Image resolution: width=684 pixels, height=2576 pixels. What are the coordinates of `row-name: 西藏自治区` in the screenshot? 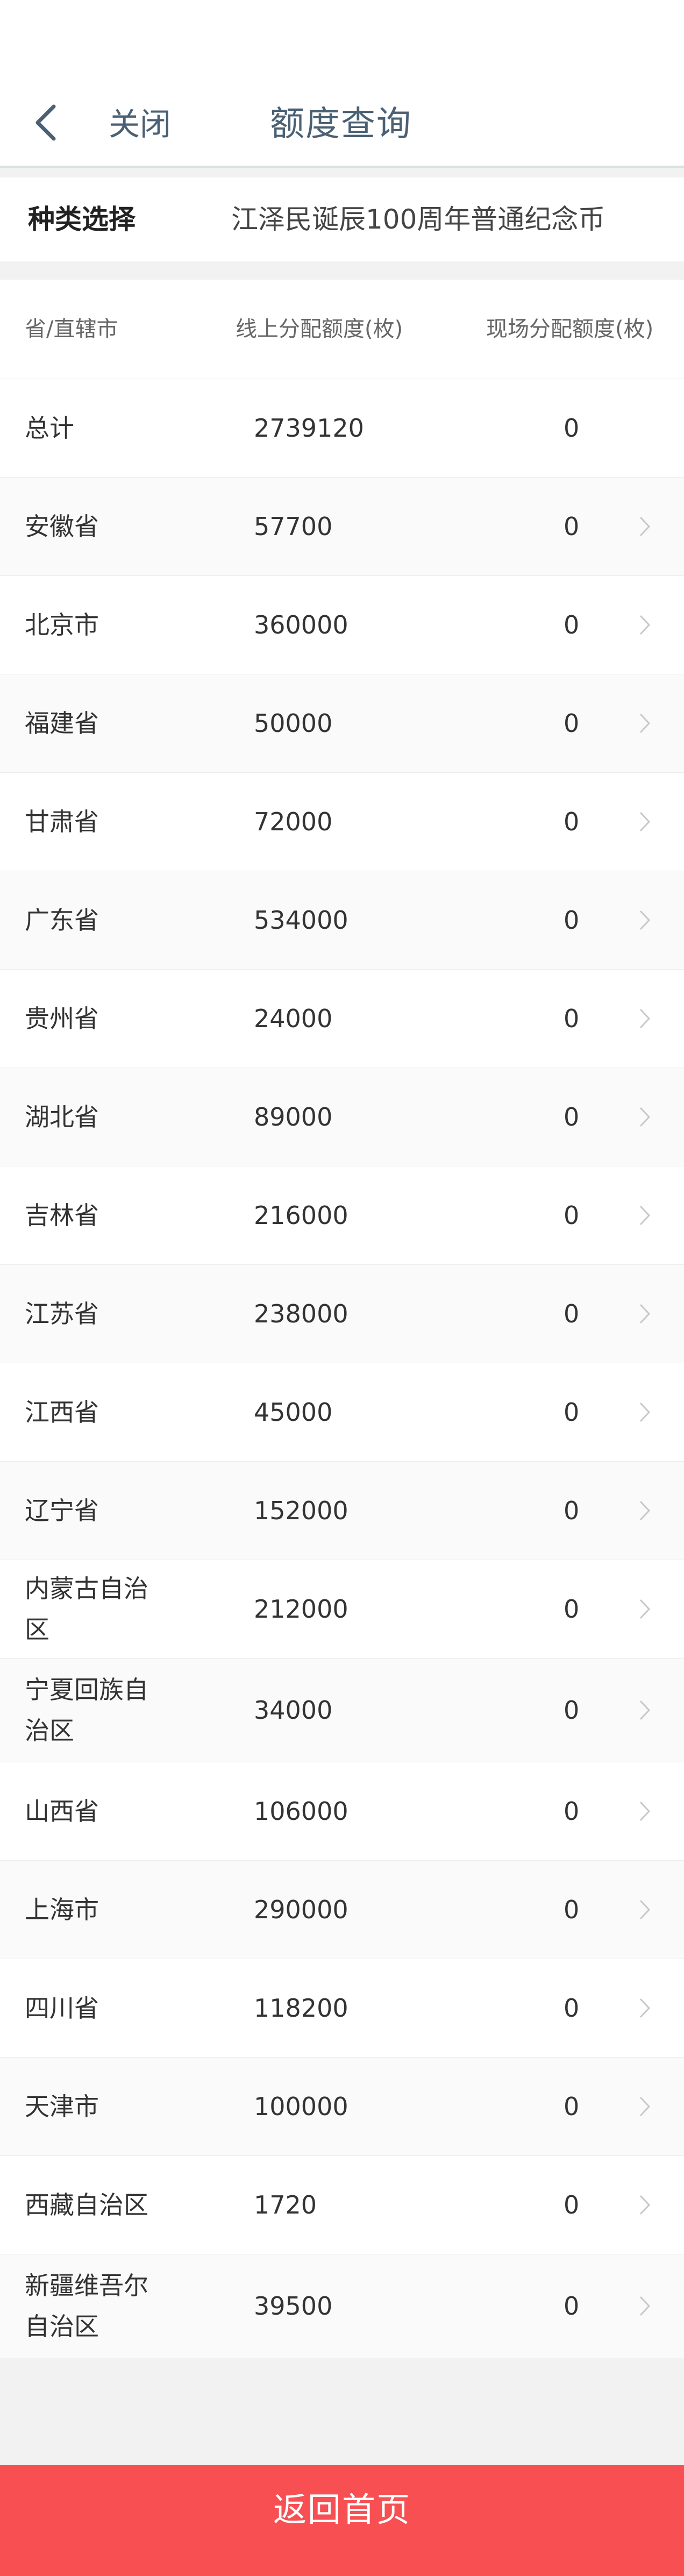 It's located at (86, 2204).